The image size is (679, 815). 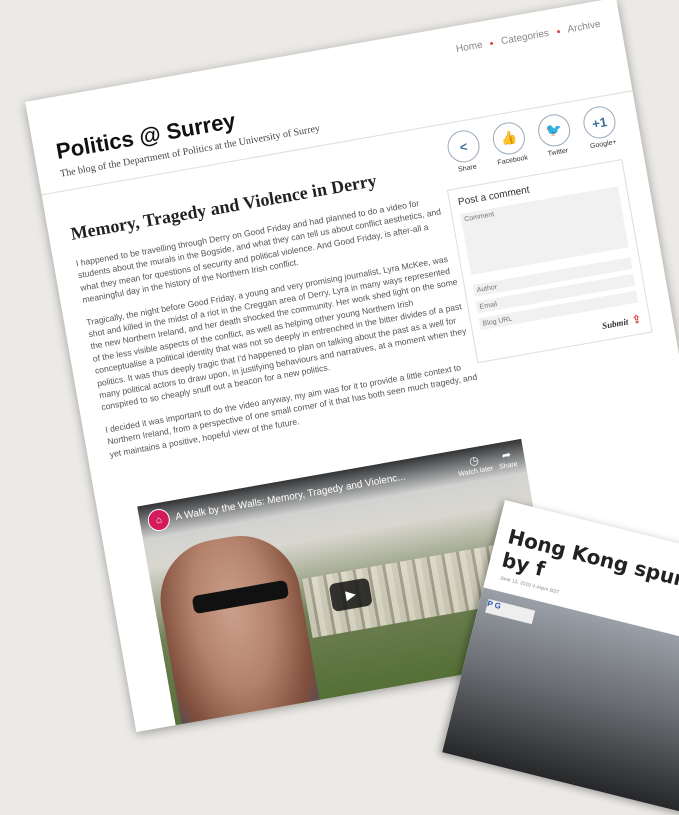 I want to click on twitter-share-button: 🐦 Twitter, so click(x=555, y=135).